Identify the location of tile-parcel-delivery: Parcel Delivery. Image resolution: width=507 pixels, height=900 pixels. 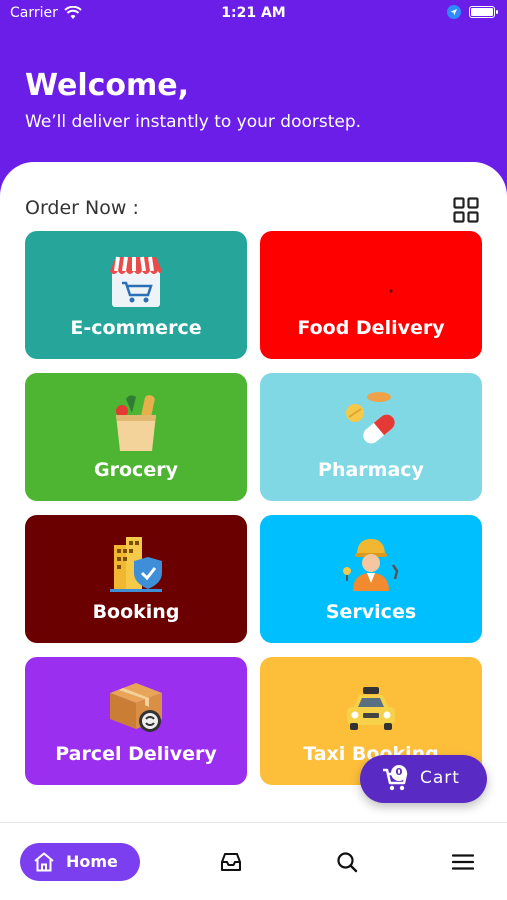
(136, 721).